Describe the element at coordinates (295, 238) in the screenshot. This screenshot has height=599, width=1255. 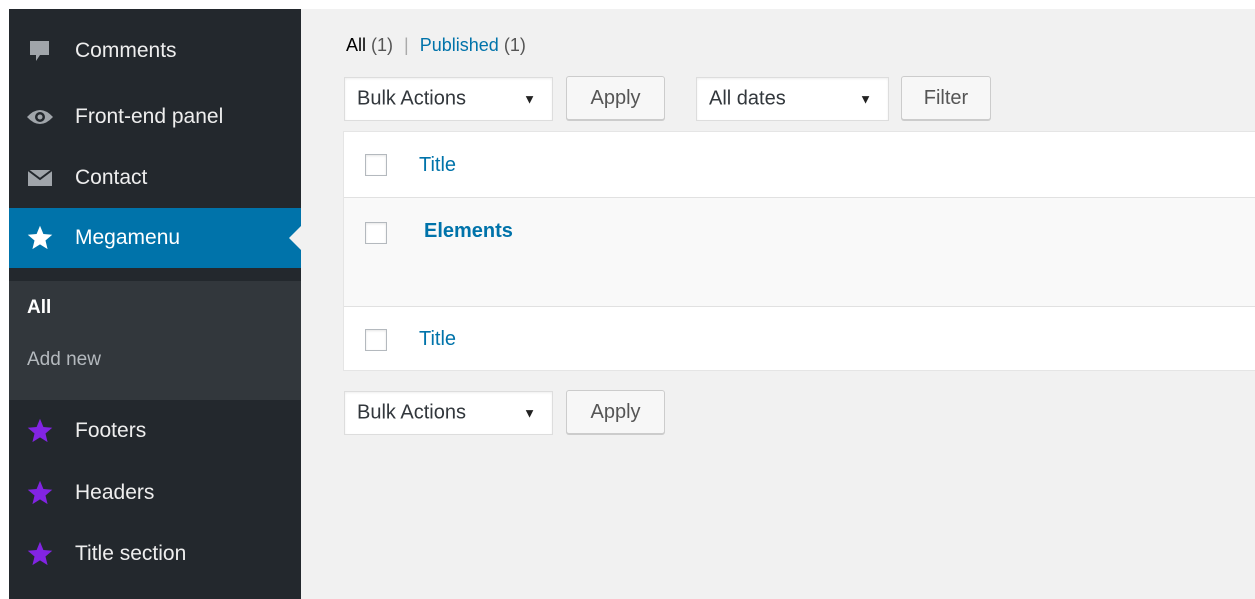
I see `current-menu-arrow` at that location.